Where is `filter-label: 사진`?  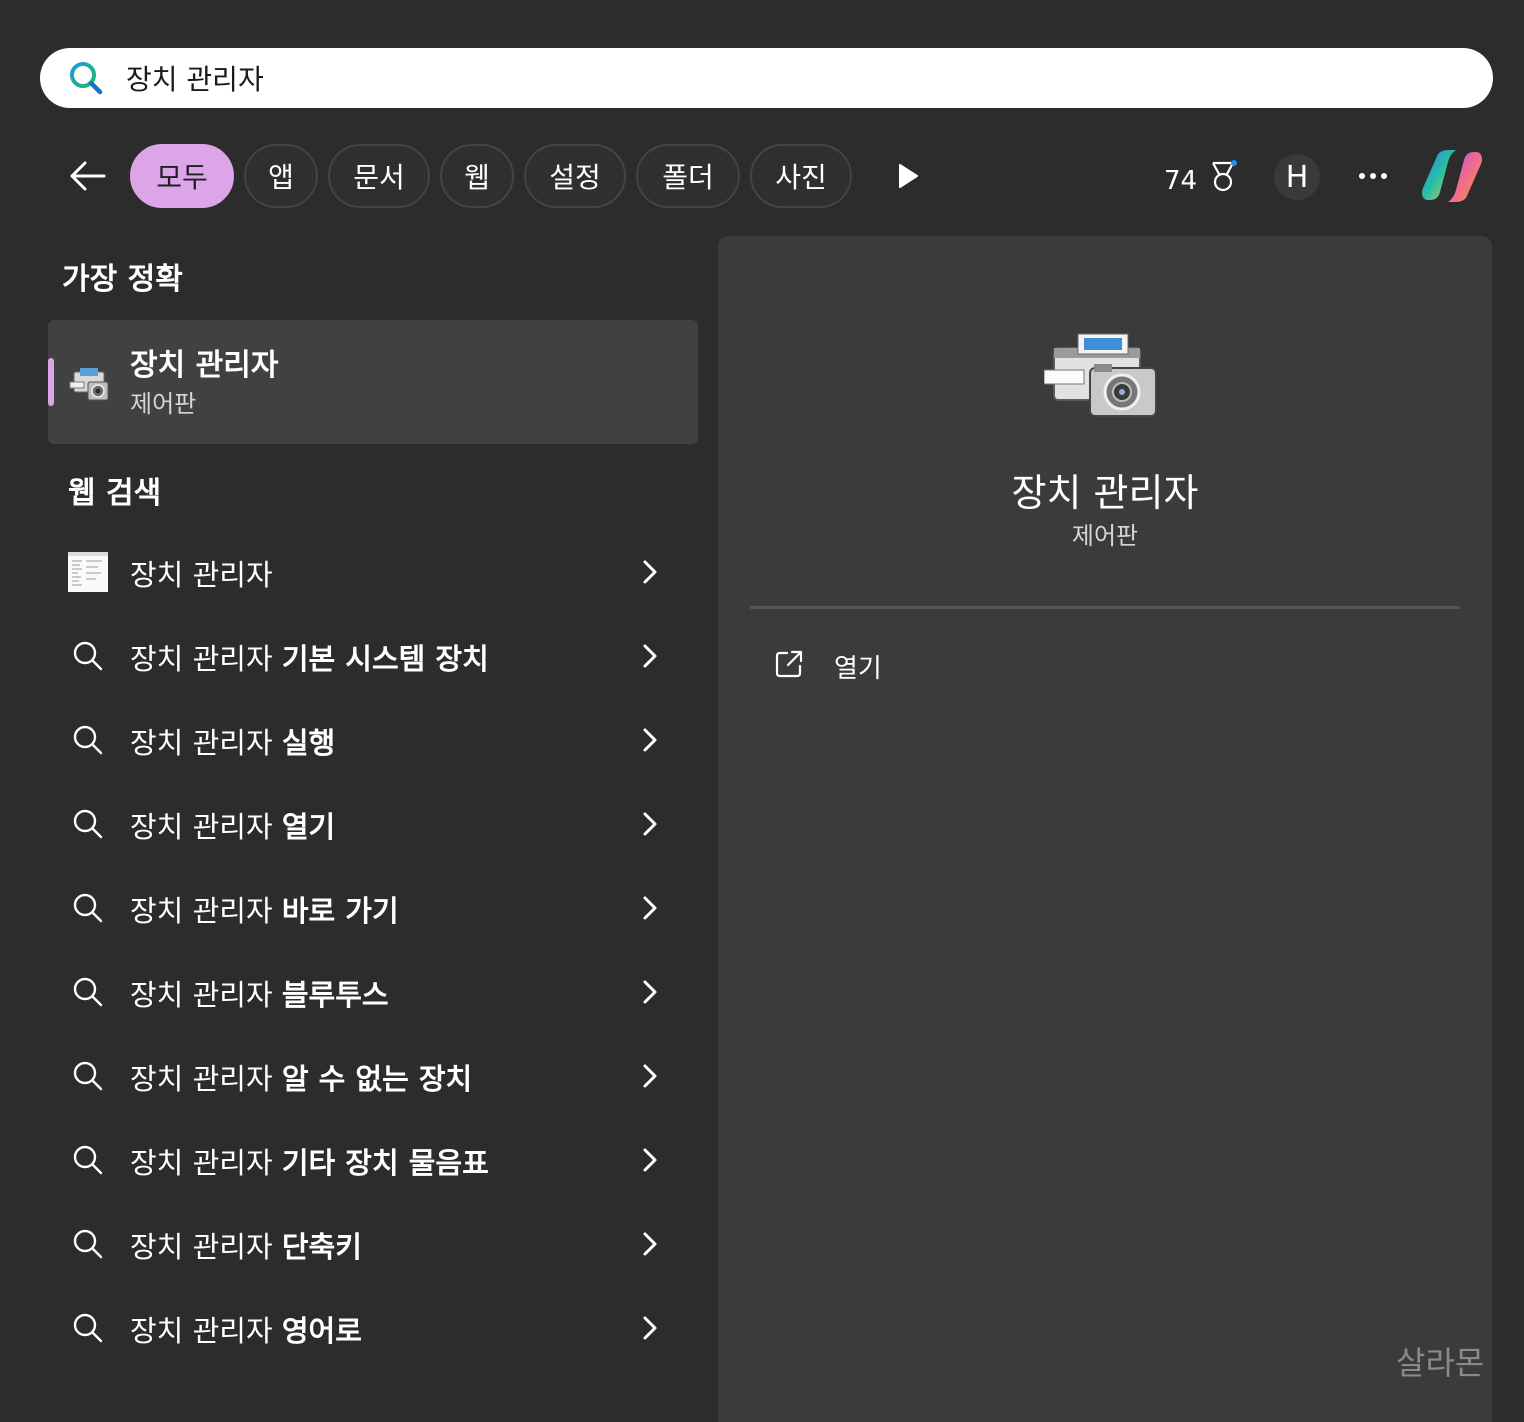 filter-label: 사진 is located at coordinates (801, 177).